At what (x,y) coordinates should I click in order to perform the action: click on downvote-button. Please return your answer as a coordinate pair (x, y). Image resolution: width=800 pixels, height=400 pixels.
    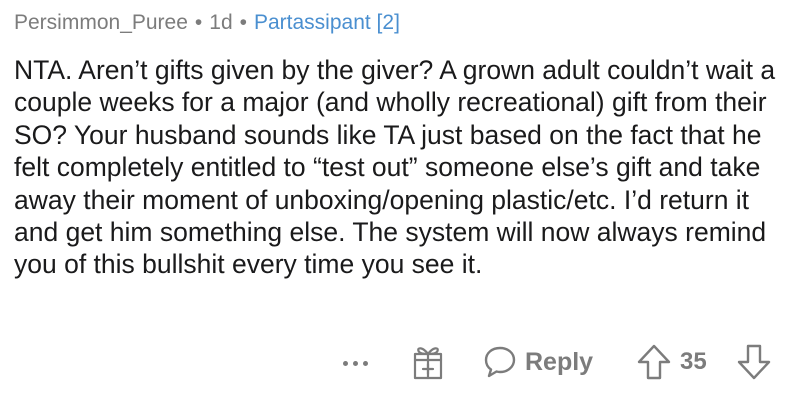
    Looking at the image, I should click on (754, 362).